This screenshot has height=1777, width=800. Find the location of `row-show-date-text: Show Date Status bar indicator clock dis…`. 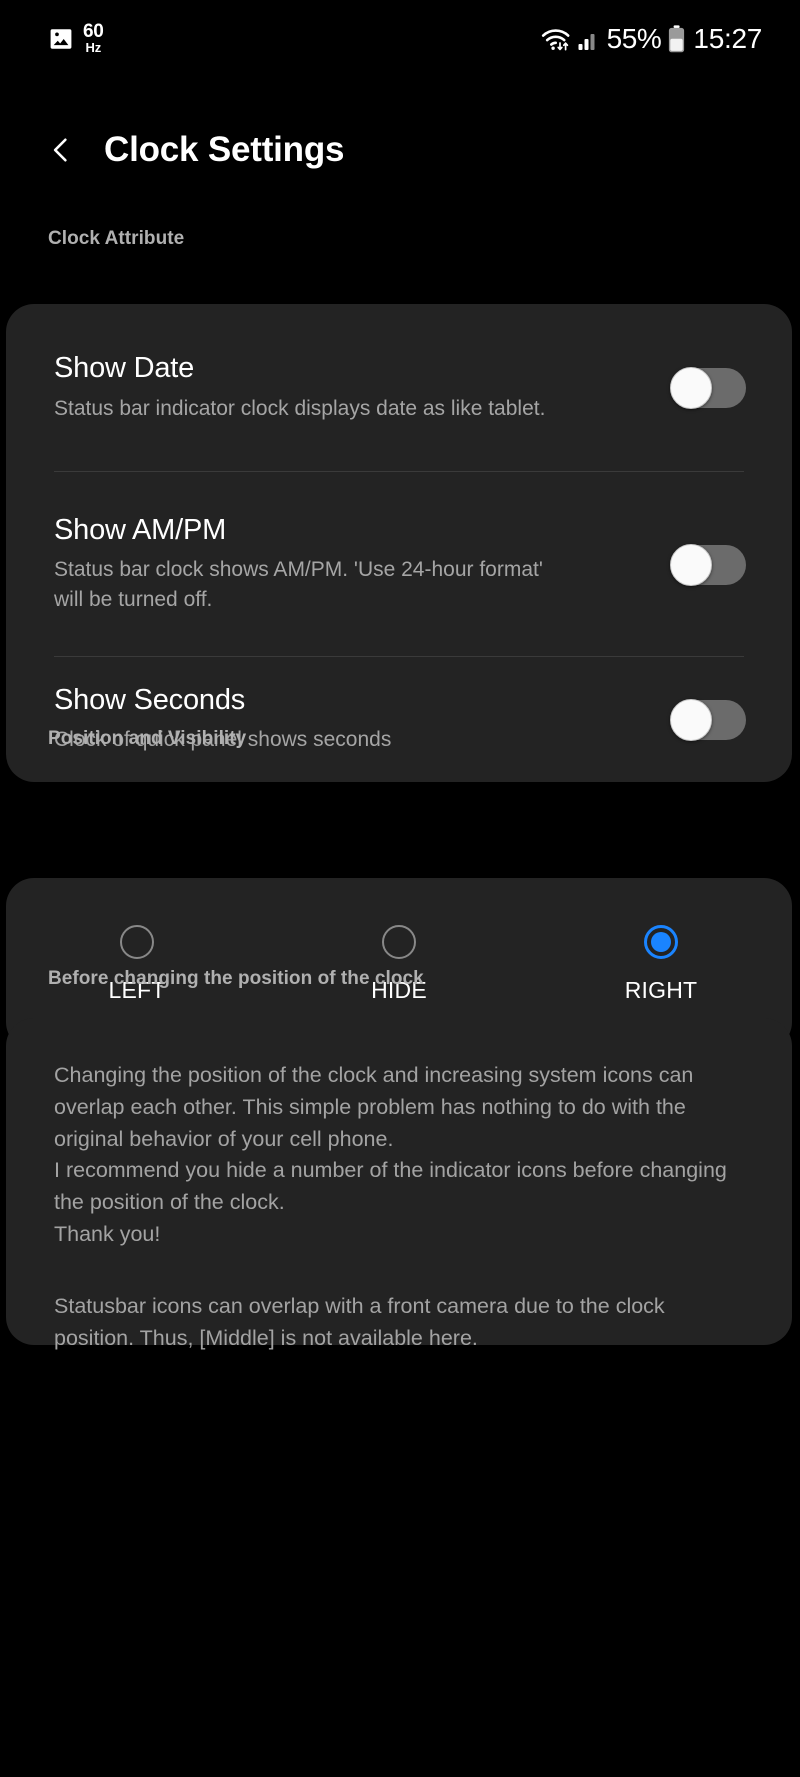

row-show-date-text: Show Date Status bar indicator clock dis… is located at coordinates (299, 387).